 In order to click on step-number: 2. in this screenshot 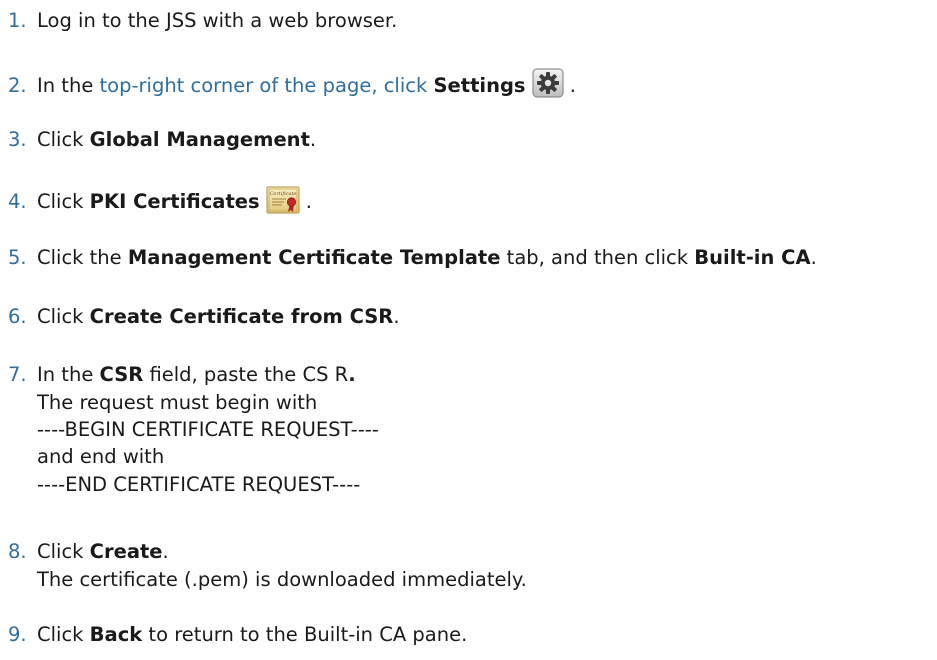, I will do `click(17, 85)`.